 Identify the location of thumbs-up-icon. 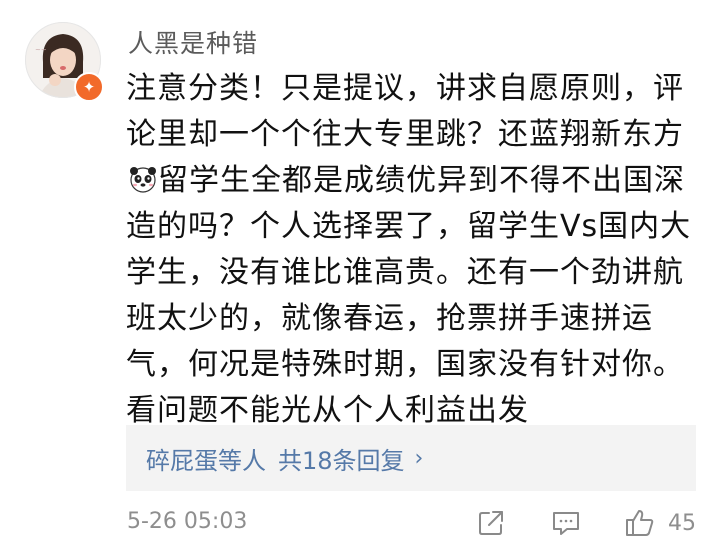
(640, 523).